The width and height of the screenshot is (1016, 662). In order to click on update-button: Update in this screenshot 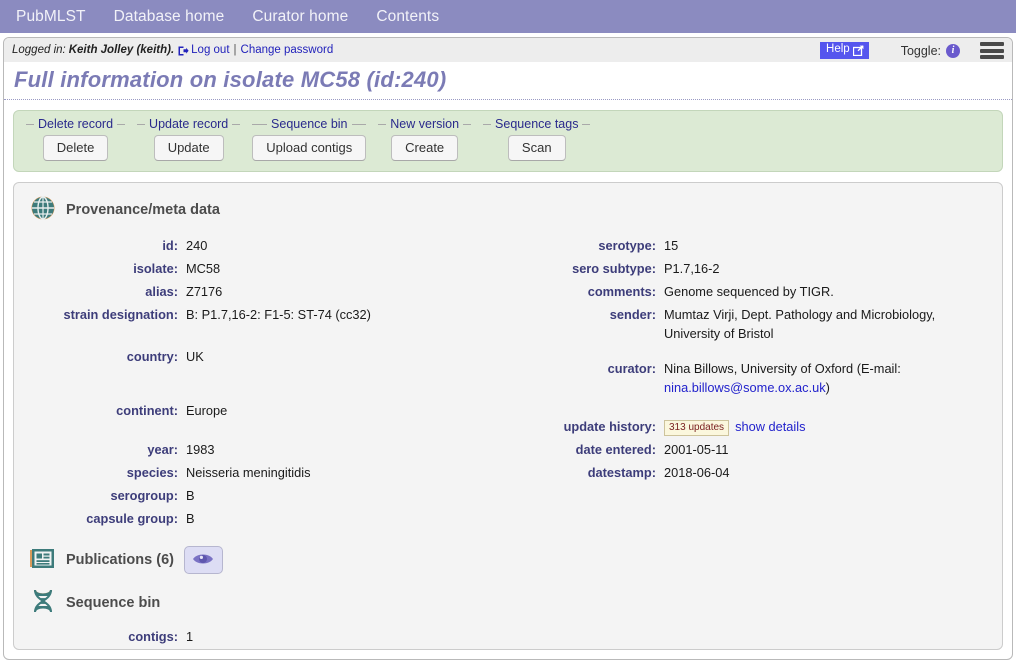, I will do `click(188, 148)`.